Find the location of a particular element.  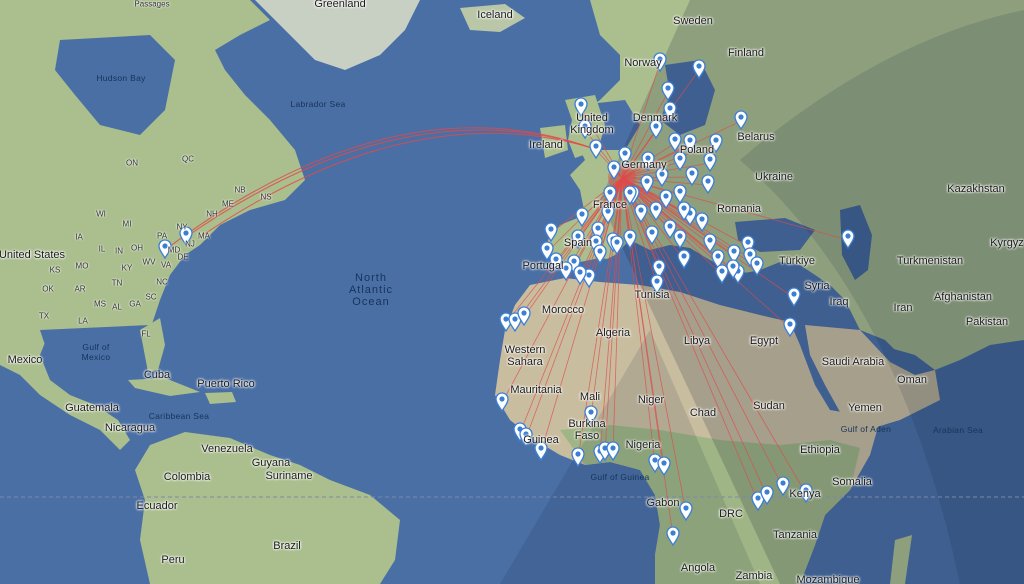

land-cuba is located at coordinates (164, 387).